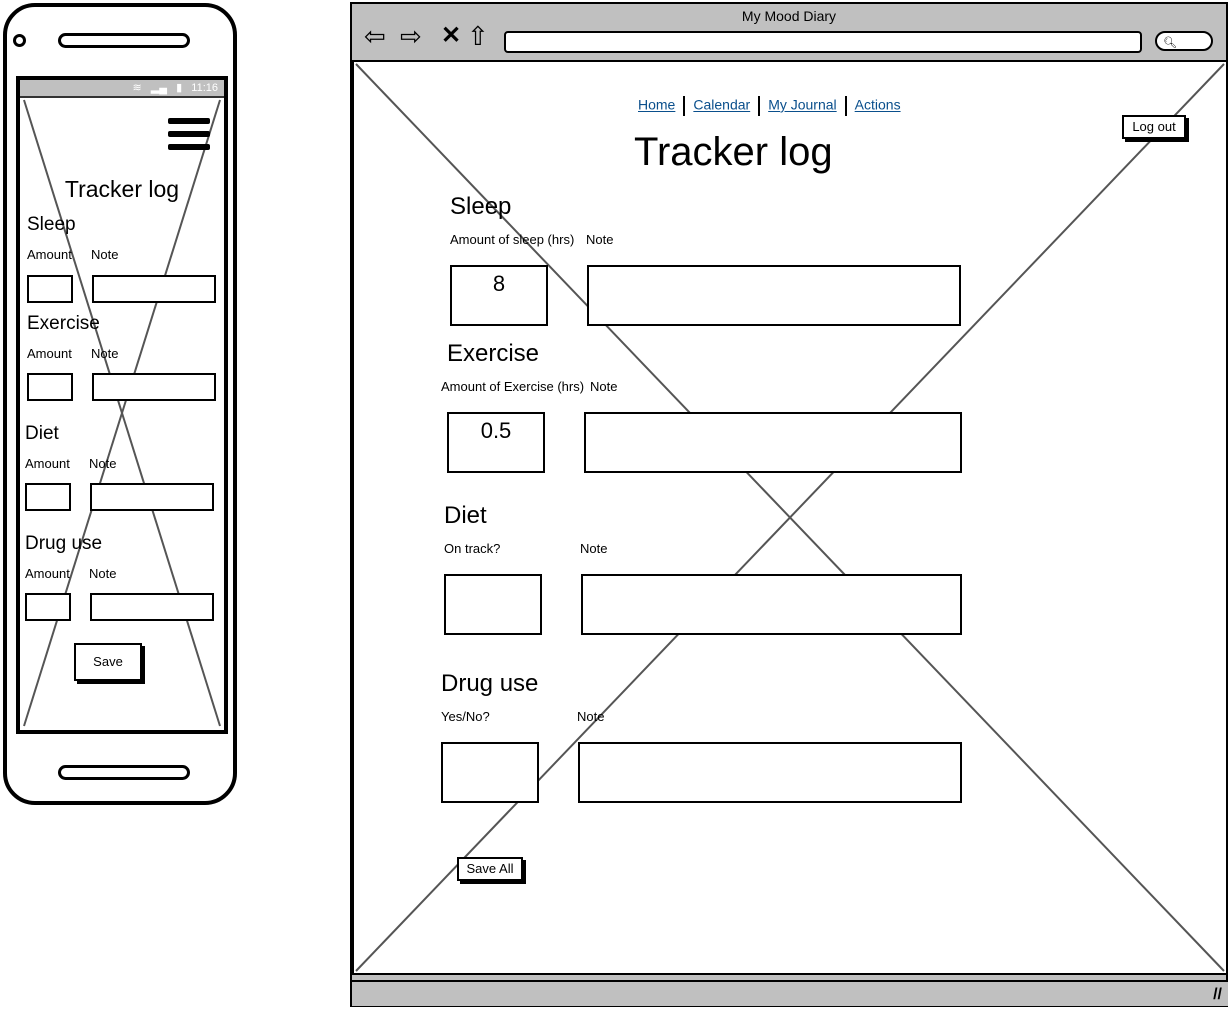 The width and height of the screenshot is (1230, 1009). I want to click on nav-link-actions: Actions, so click(878, 105).